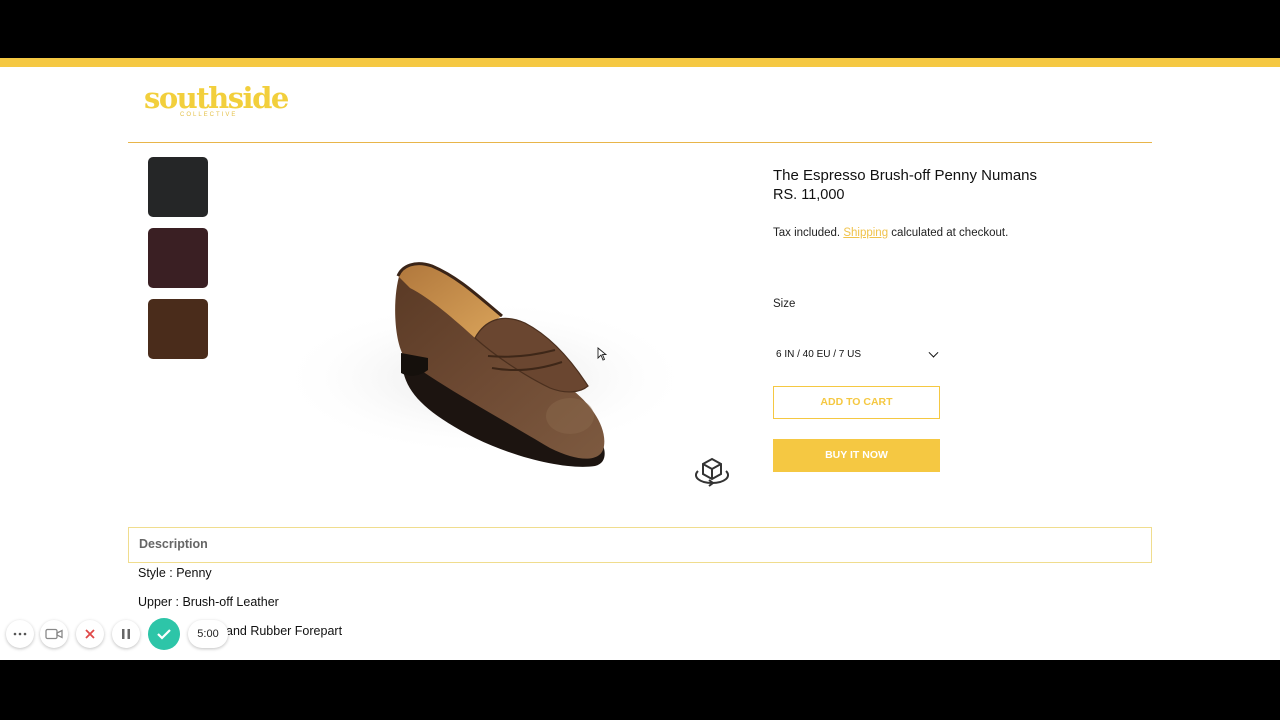 Image resolution: width=1280 pixels, height=720 pixels. I want to click on header-divider, so click(640, 142).